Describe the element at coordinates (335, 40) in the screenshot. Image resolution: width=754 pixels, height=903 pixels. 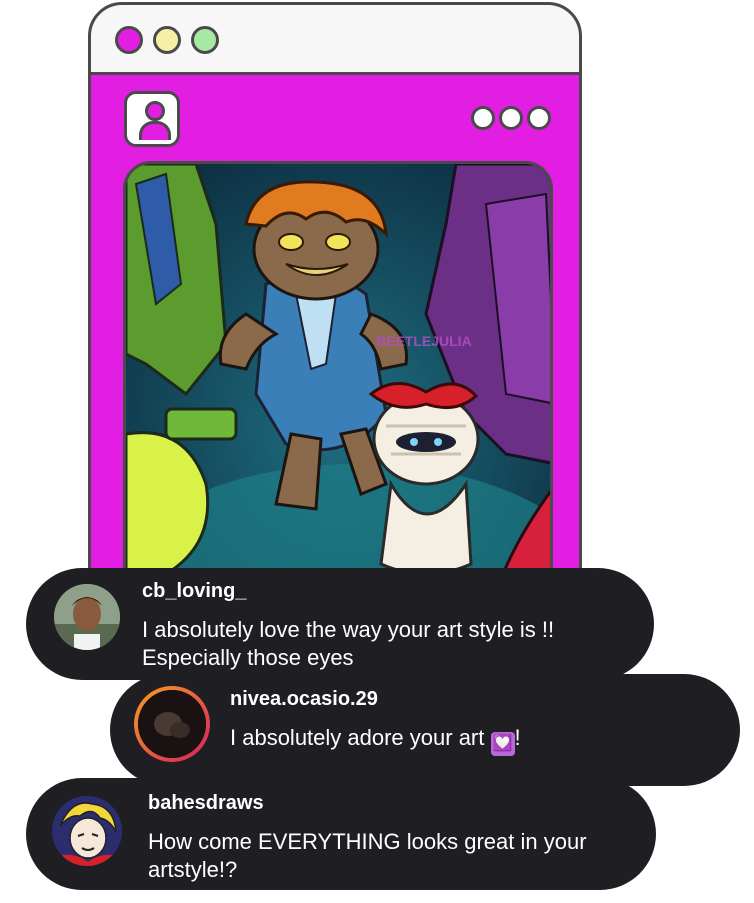
I see `title-bar` at that location.